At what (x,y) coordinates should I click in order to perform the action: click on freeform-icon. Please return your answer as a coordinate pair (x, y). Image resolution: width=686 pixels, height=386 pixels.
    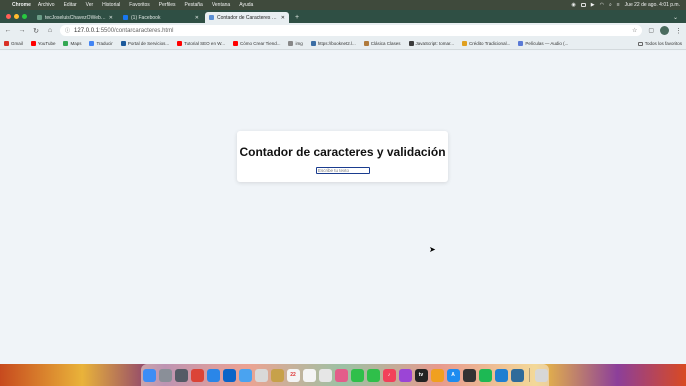
    Looking at the image, I should click on (325, 375).